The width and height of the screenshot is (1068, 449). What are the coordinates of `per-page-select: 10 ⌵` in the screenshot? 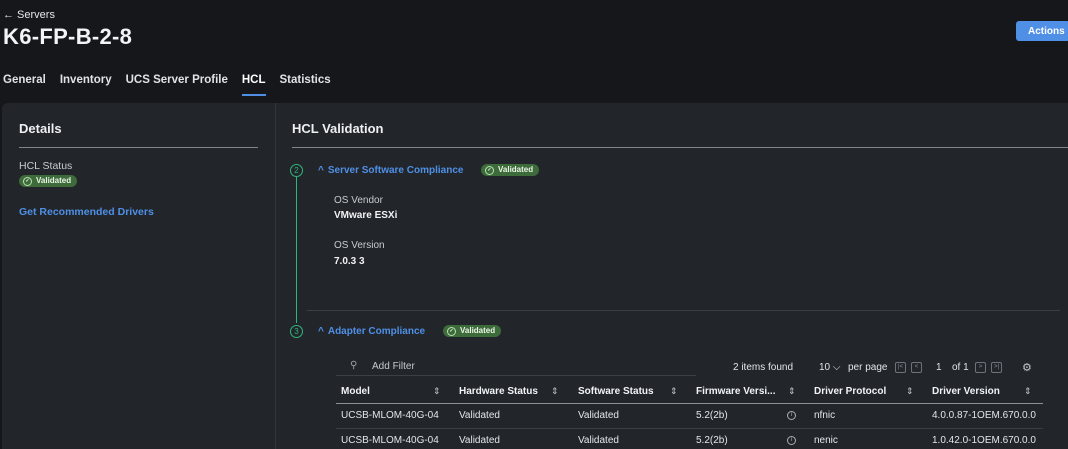 It's located at (829, 367).